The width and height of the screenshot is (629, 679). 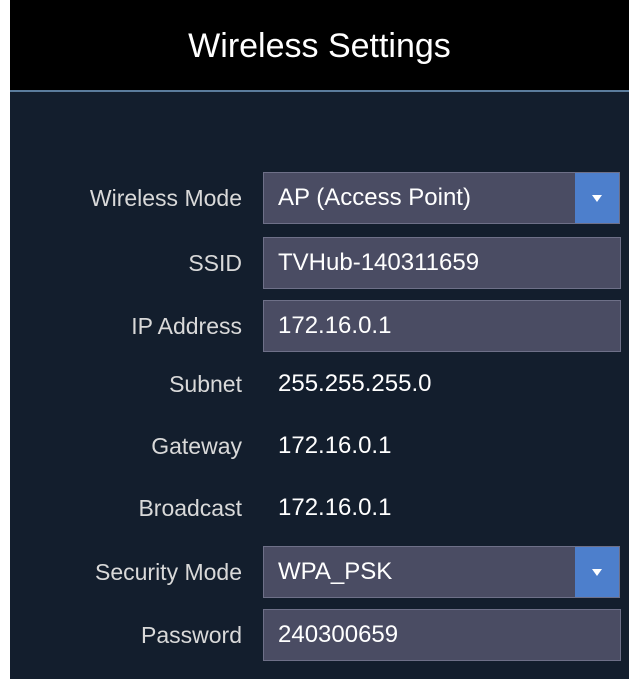 I want to click on password-field: 240300659, so click(x=442, y=635).